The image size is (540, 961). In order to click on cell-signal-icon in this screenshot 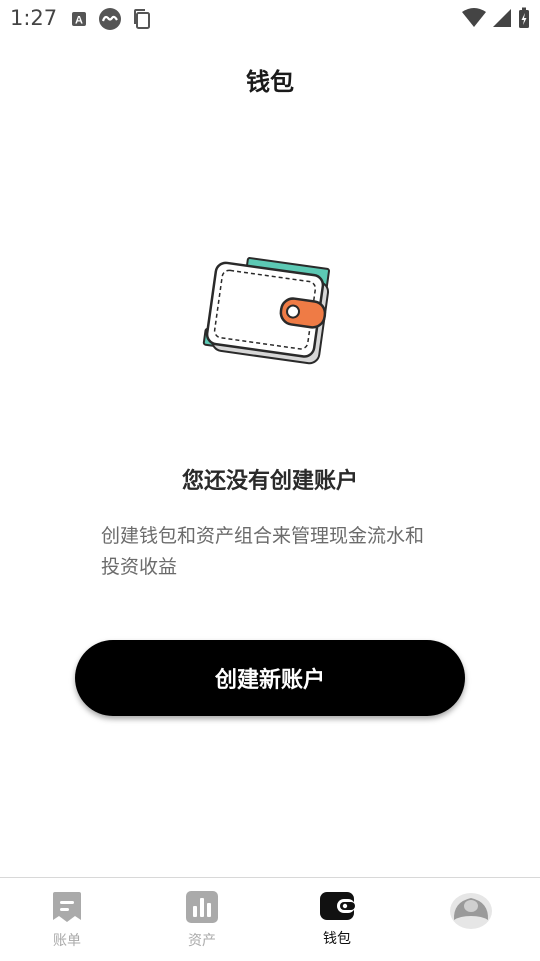, I will do `click(502, 18)`.